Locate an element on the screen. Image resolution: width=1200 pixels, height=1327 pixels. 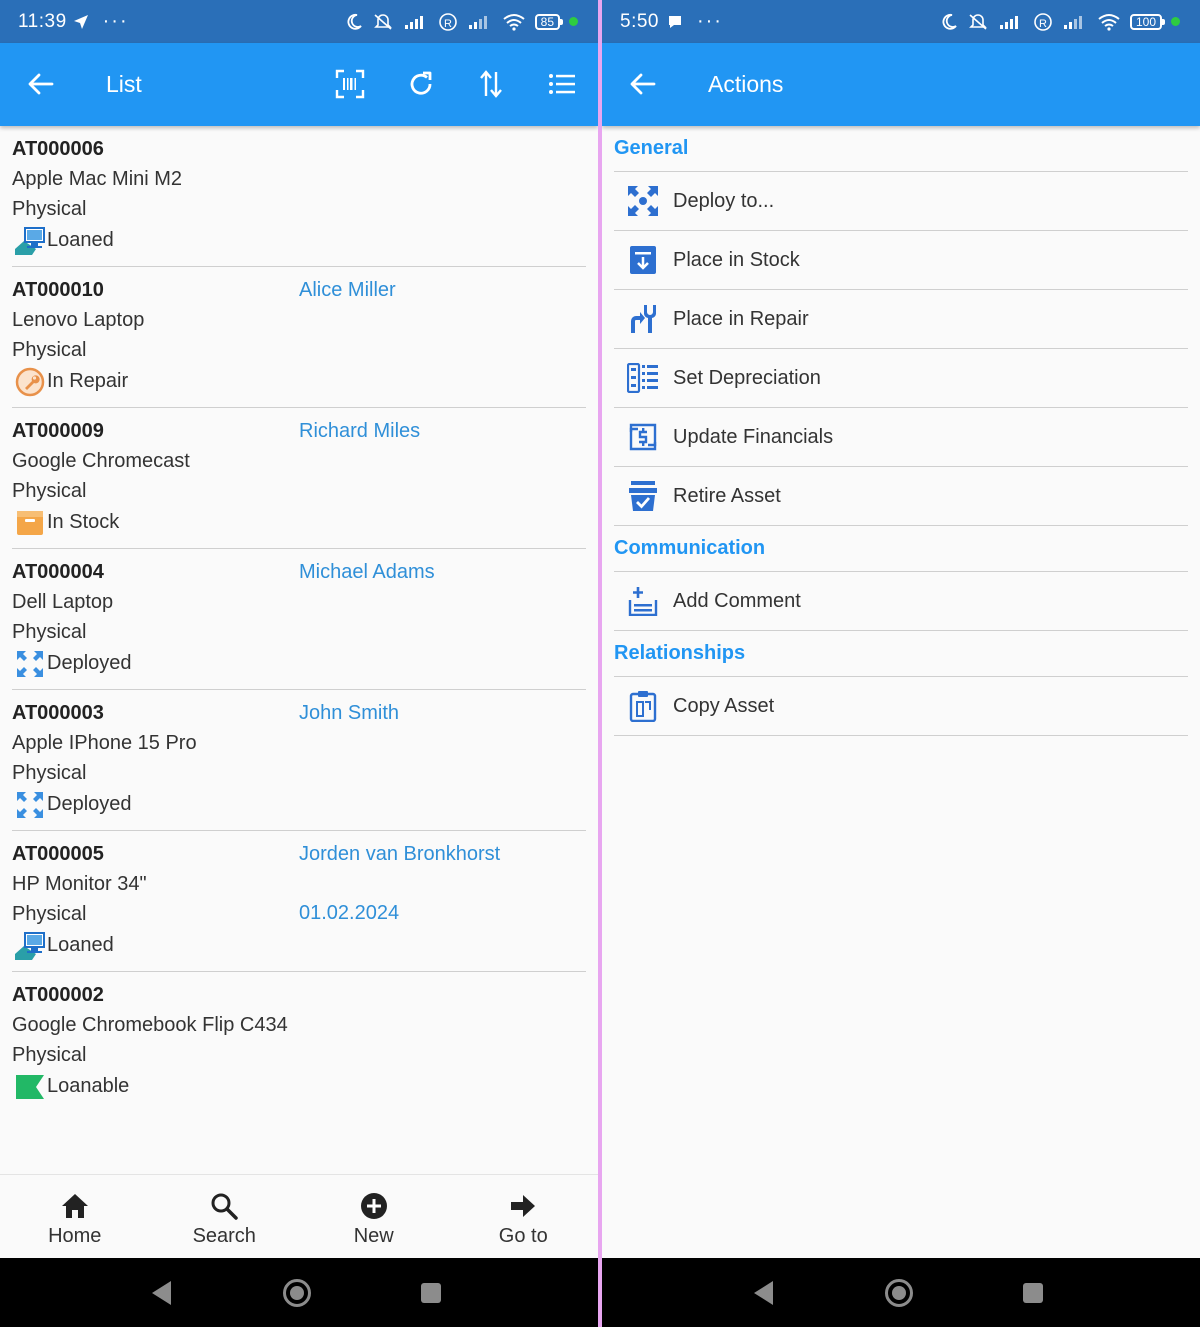
due-date: 01.02.2024 is located at coordinates (349, 913).